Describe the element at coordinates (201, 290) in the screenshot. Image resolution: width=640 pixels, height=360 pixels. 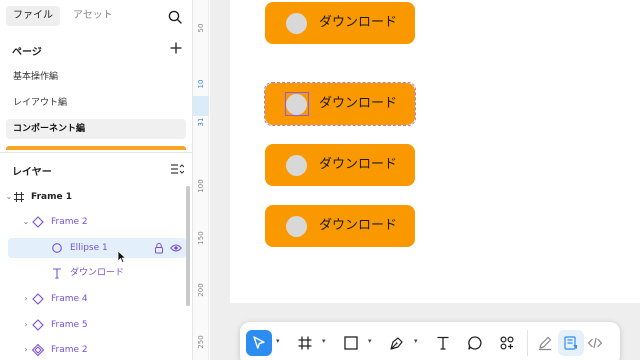
I see `ruler-tick: 200` at that location.